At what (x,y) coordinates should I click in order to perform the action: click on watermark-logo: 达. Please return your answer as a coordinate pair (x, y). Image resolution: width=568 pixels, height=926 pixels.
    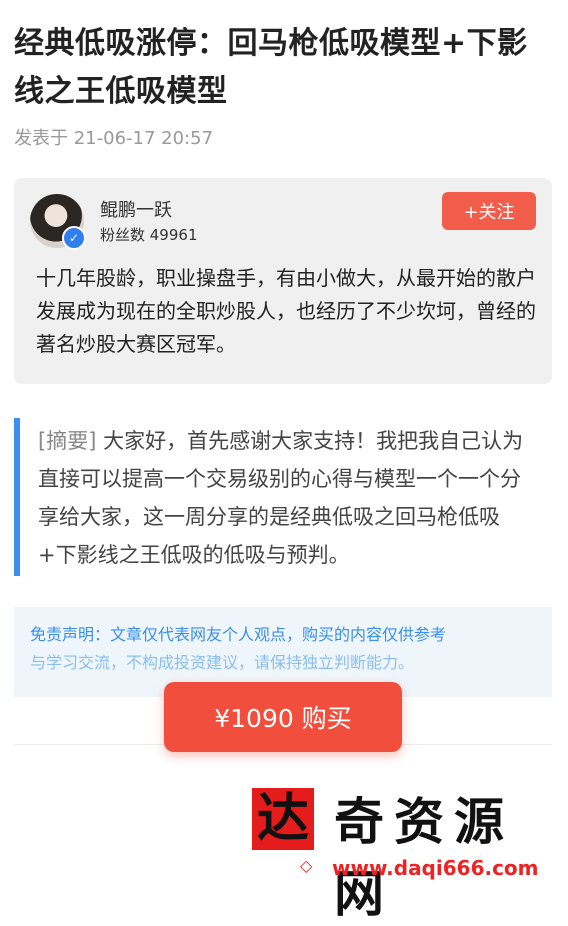
    Looking at the image, I should click on (283, 819).